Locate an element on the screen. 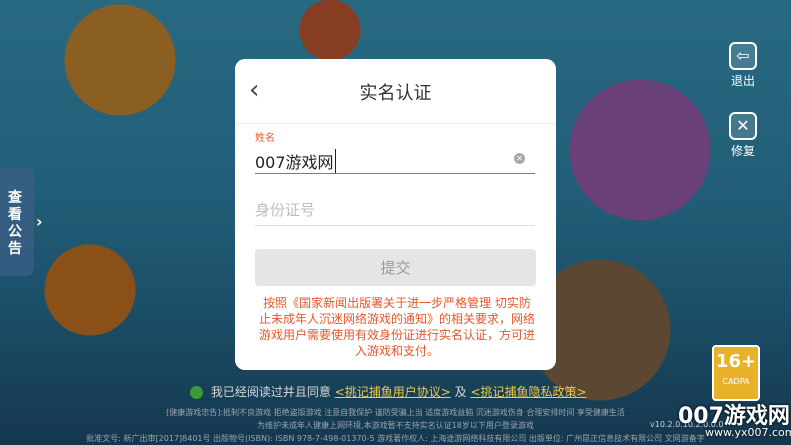  agreement-row: 我已经阅读过并且同意 <挑记捕鱼用户协议> 及 <挑记捕鱼隐私政策> is located at coordinates (388, 391).